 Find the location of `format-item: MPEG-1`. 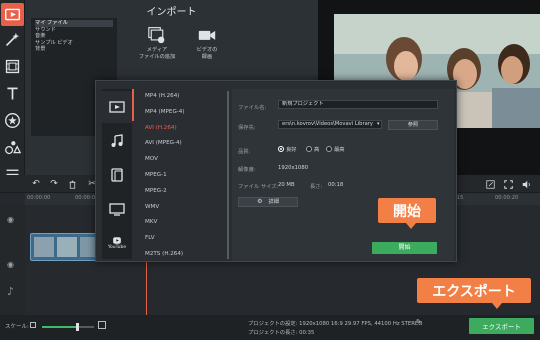

format-item: MPEG-1 is located at coordinates (186, 176).